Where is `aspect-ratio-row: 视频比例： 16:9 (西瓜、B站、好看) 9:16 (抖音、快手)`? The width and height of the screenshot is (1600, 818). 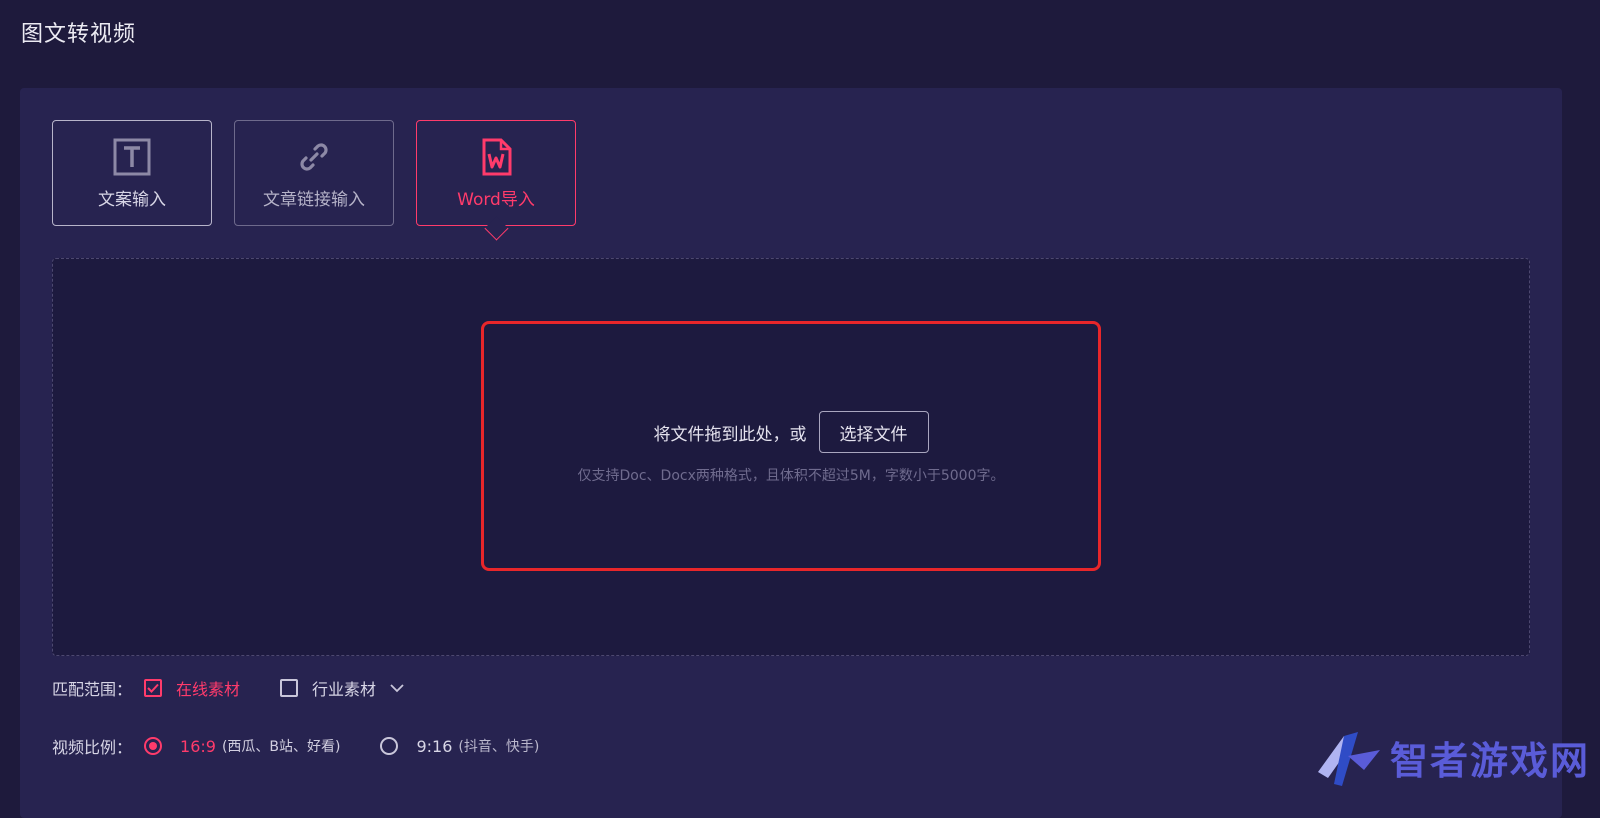
aspect-ratio-row: 视频比例： 16:9 (西瓜、B站、好看) 9:16 (抖音、快手) is located at coordinates (315, 746).